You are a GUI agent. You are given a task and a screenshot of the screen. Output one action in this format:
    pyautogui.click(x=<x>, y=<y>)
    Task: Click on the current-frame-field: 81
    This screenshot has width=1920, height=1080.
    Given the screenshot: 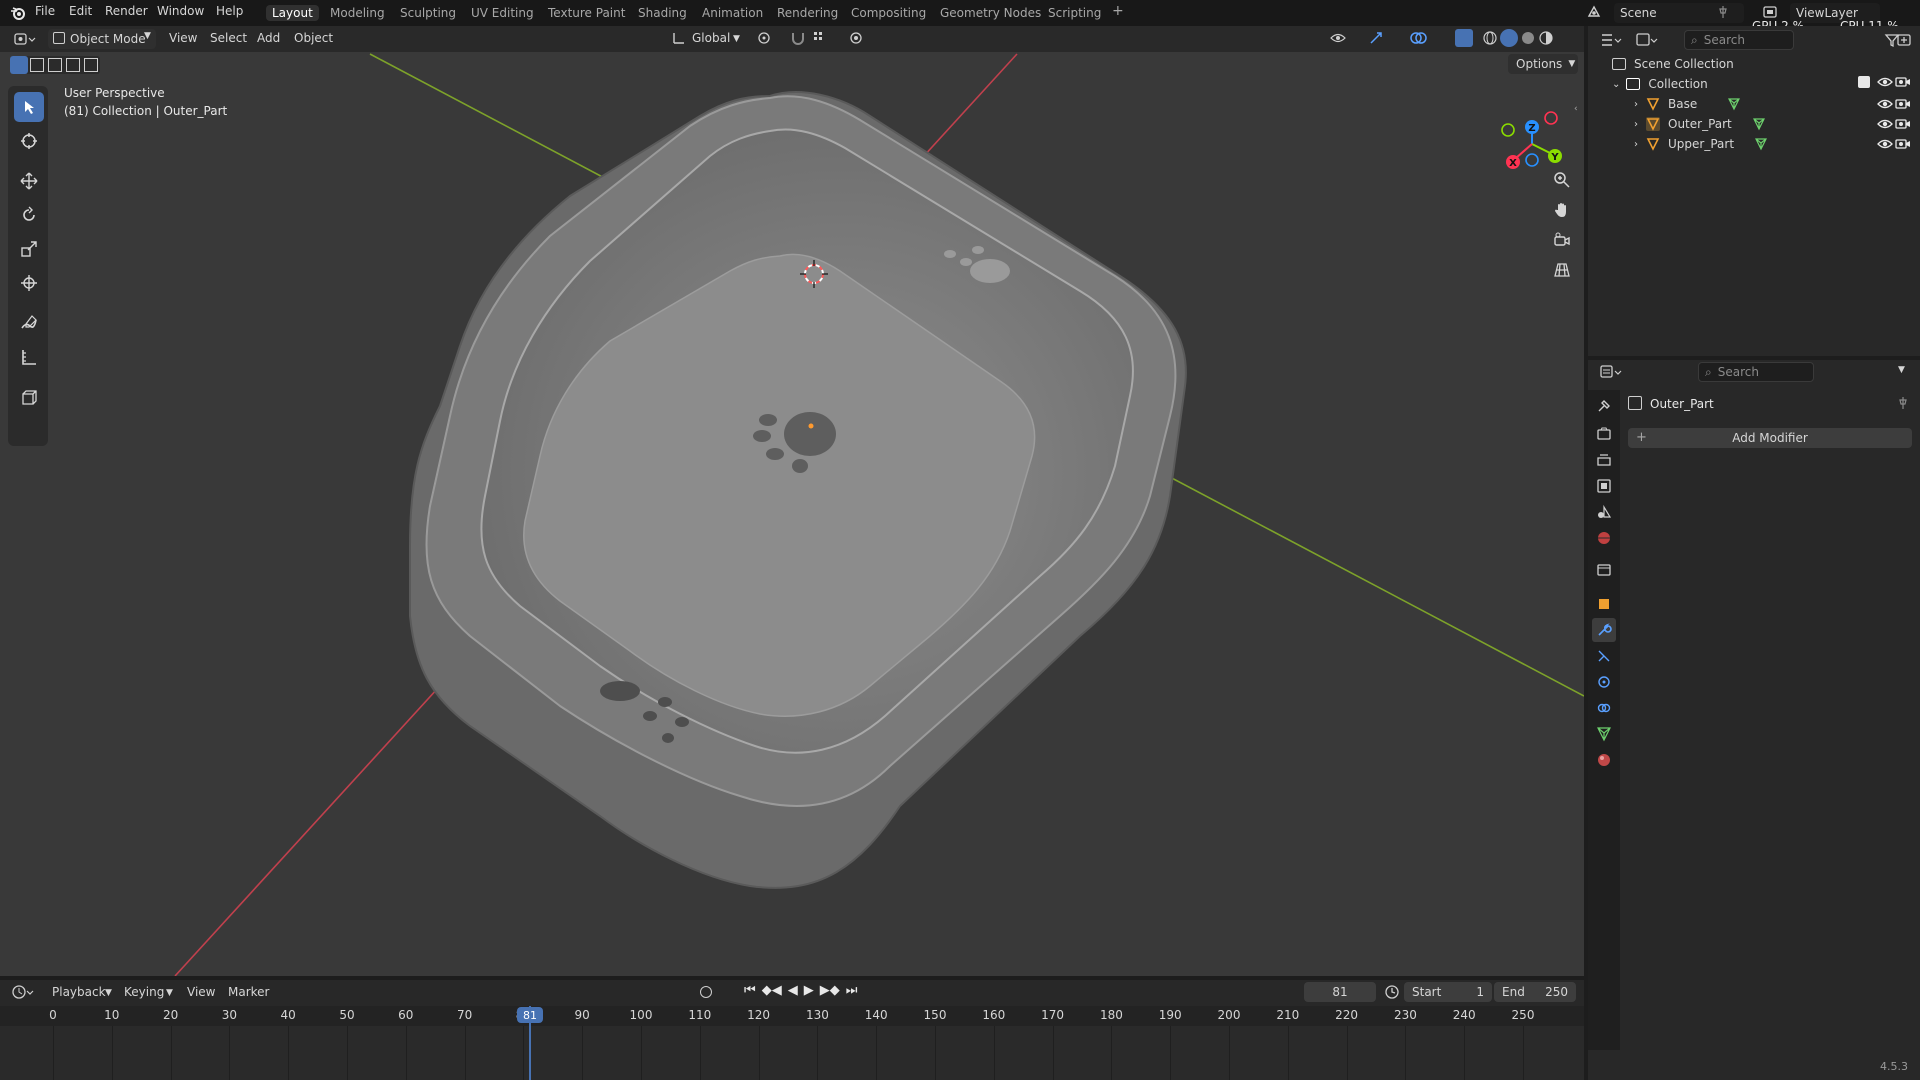 What is the action you would take?
    pyautogui.click(x=1340, y=992)
    